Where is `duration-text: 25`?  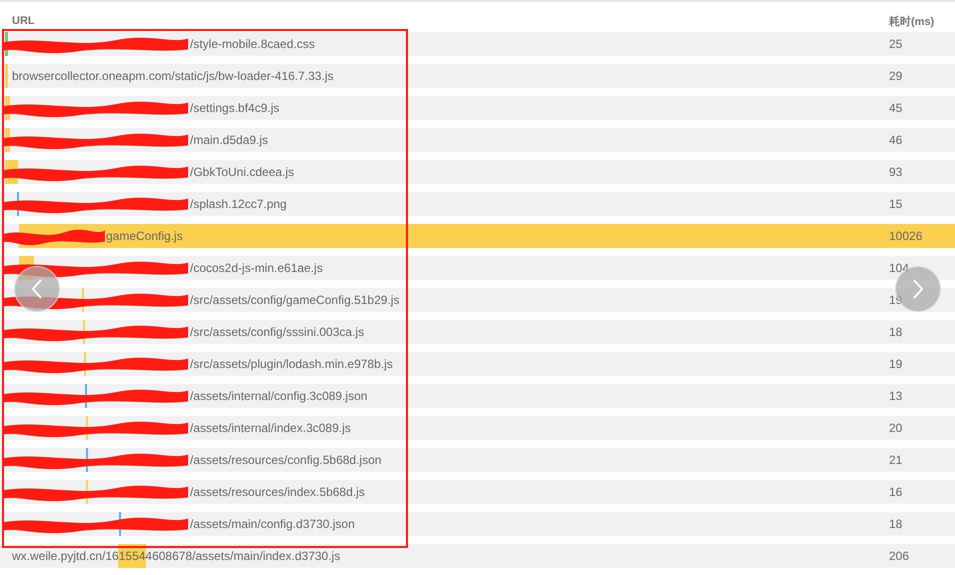
duration-text: 25 is located at coordinates (896, 44).